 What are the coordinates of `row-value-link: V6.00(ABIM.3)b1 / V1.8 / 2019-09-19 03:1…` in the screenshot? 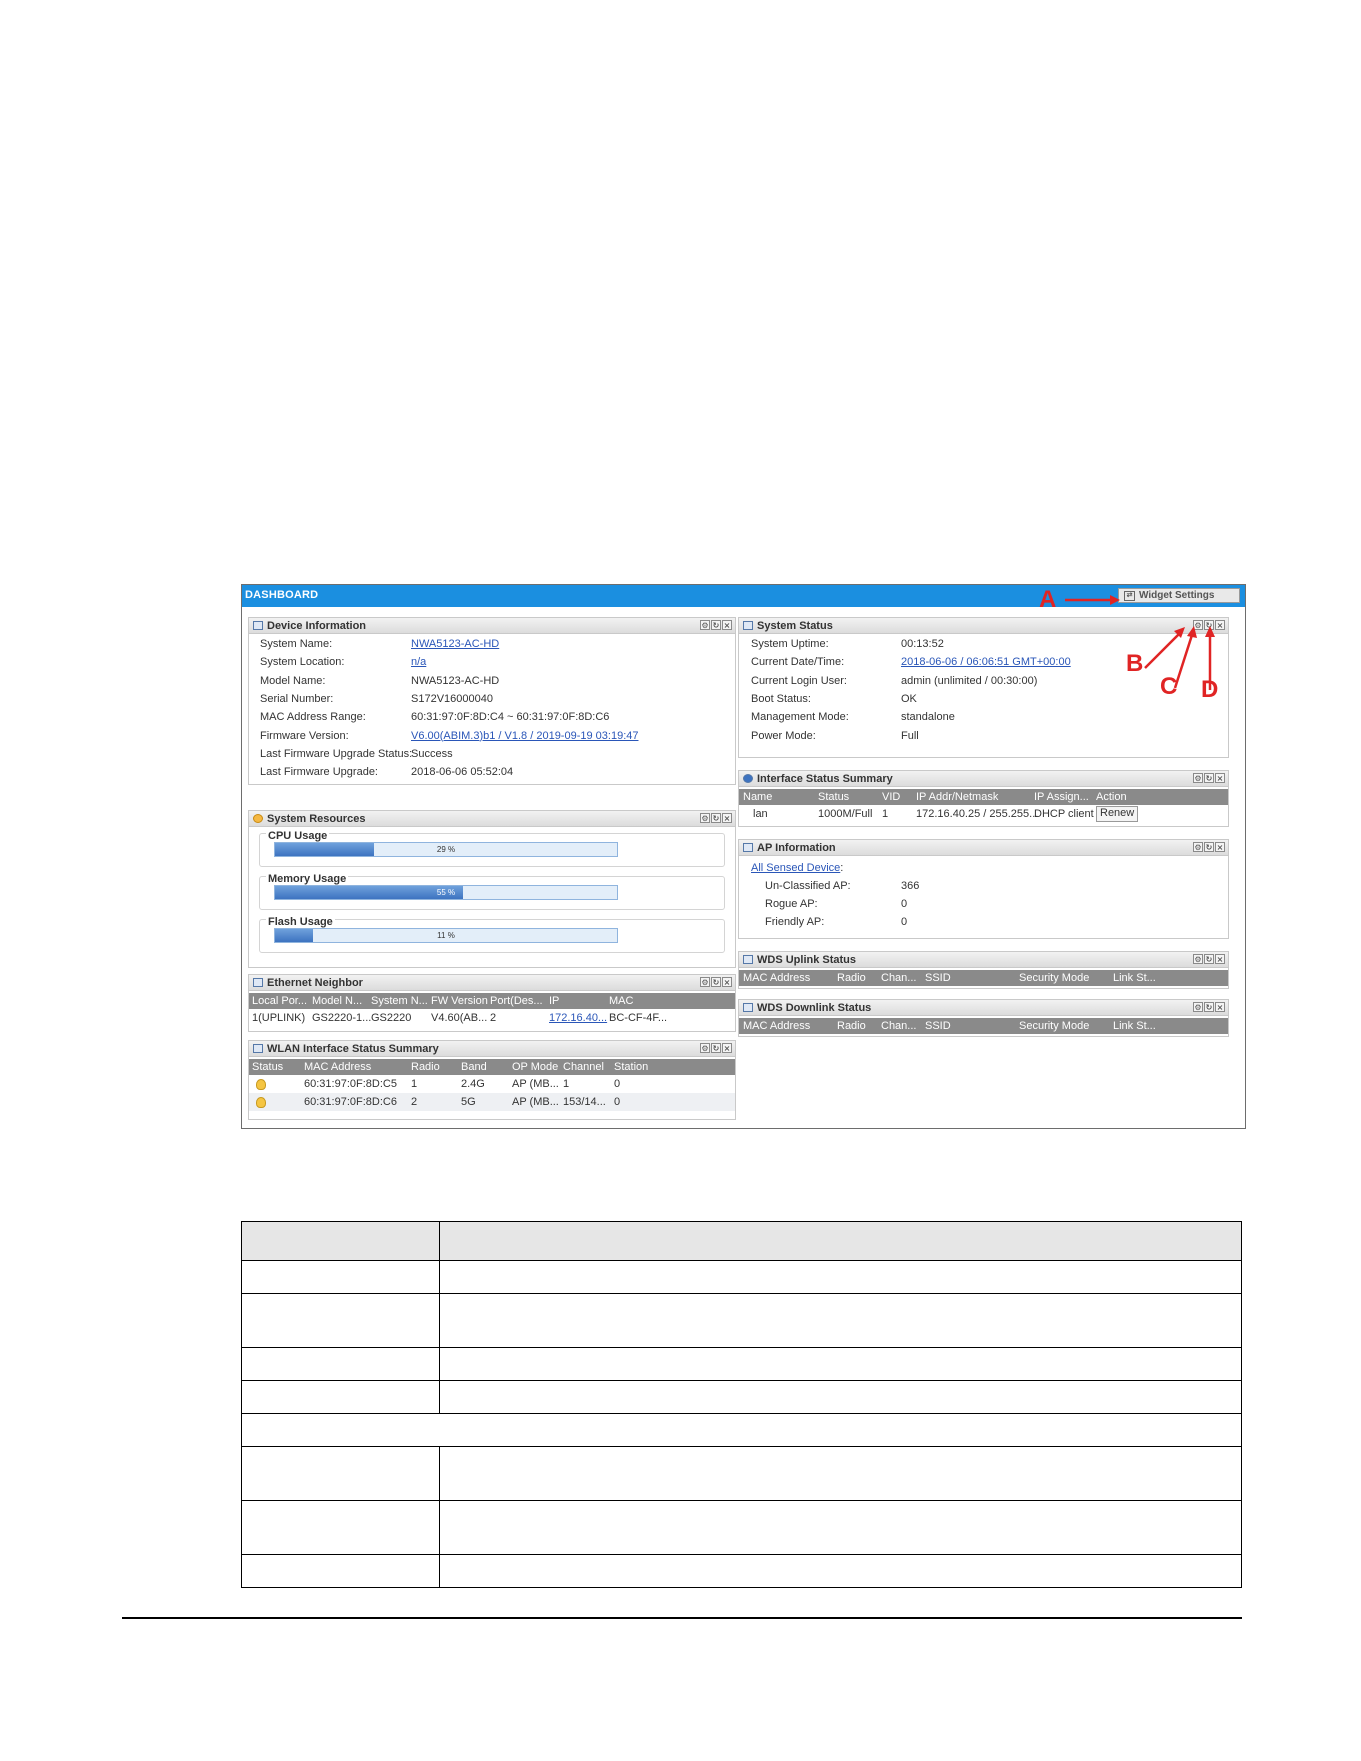 It's located at (524, 736).